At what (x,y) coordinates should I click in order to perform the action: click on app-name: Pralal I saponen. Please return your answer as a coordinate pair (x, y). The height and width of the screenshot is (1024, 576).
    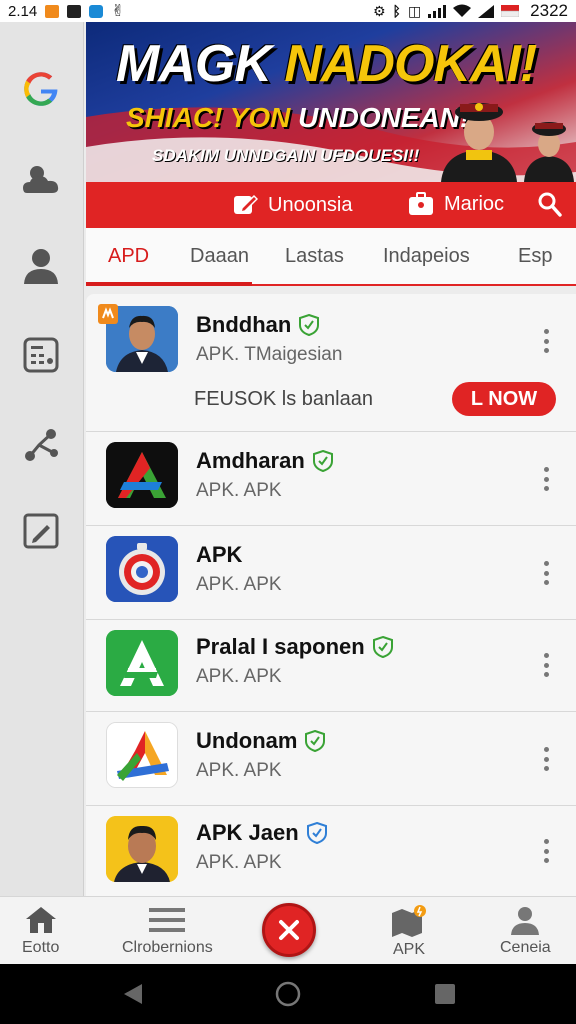
    Looking at the image, I should click on (294, 647).